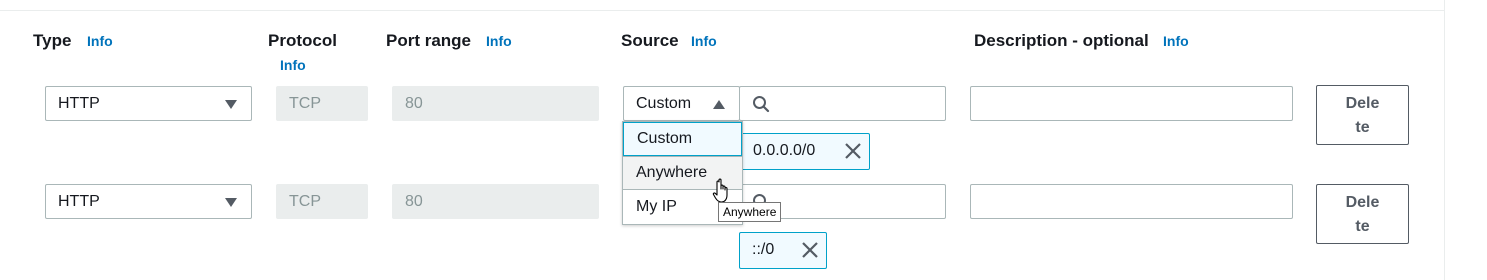 The width and height of the screenshot is (1487, 280). Describe the element at coordinates (656, 206) in the screenshot. I see `option-label: My IP` at that location.